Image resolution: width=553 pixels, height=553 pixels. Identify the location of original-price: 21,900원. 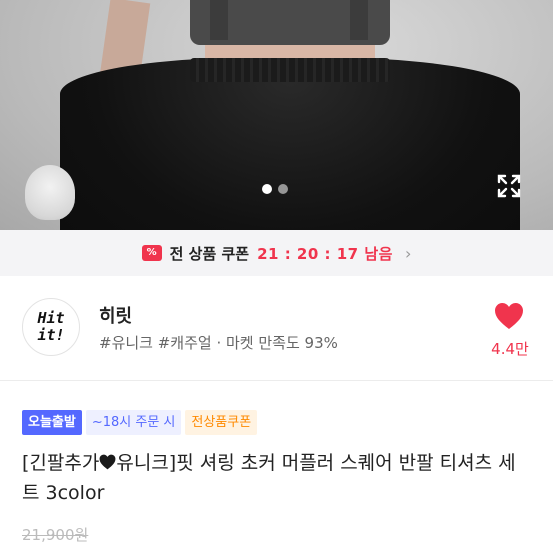
(55, 535).